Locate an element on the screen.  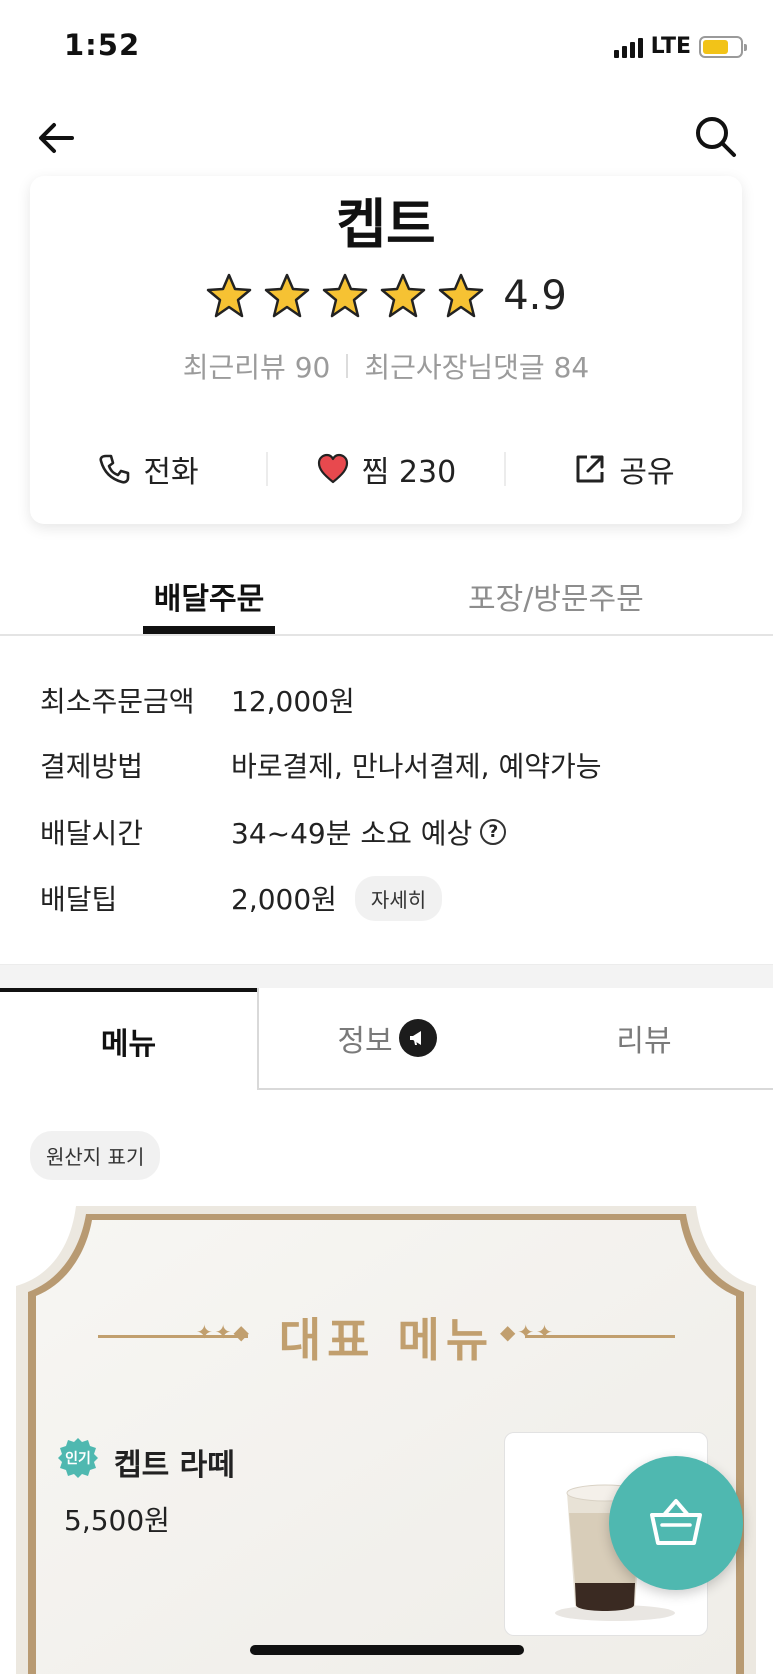
tab-review: 리뷰 is located at coordinates (644, 1039).